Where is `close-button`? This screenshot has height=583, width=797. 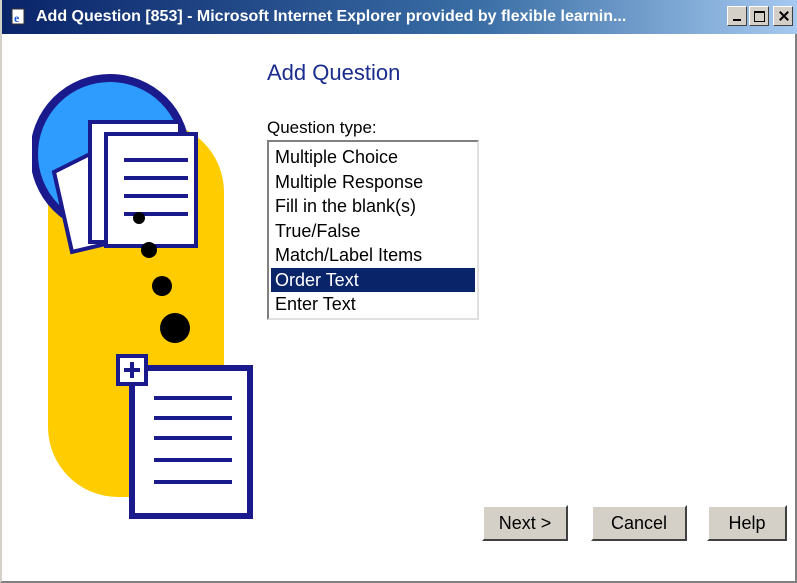 close-button is located at coordinates (783, 16).